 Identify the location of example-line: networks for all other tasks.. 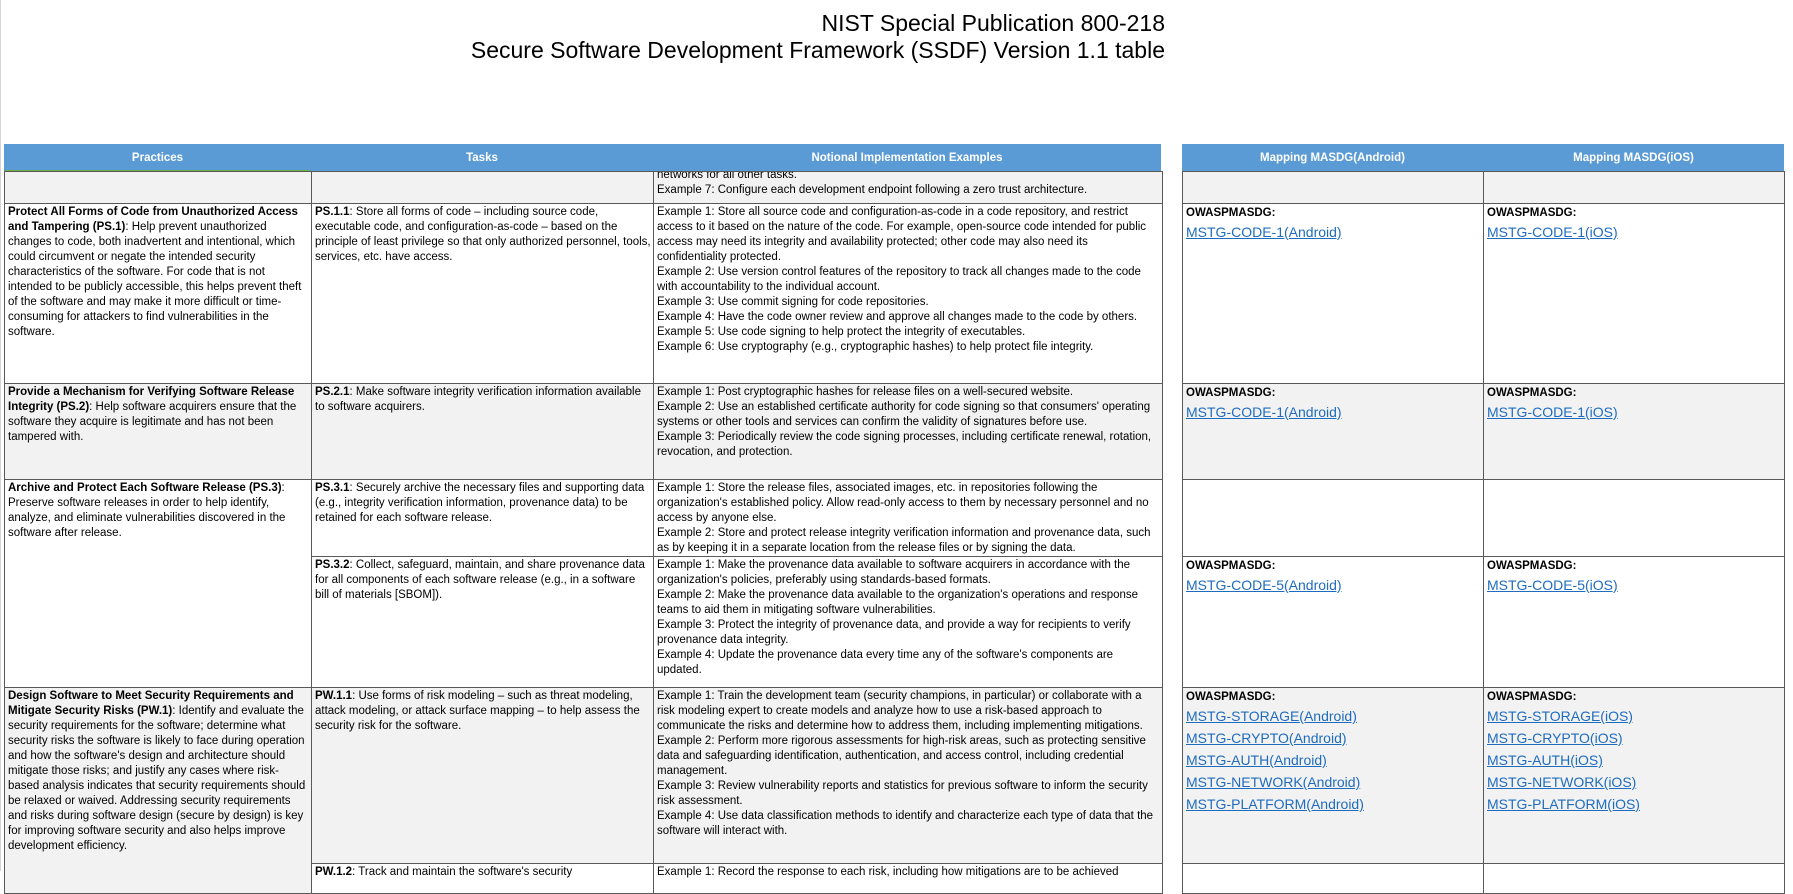
(727, 176).